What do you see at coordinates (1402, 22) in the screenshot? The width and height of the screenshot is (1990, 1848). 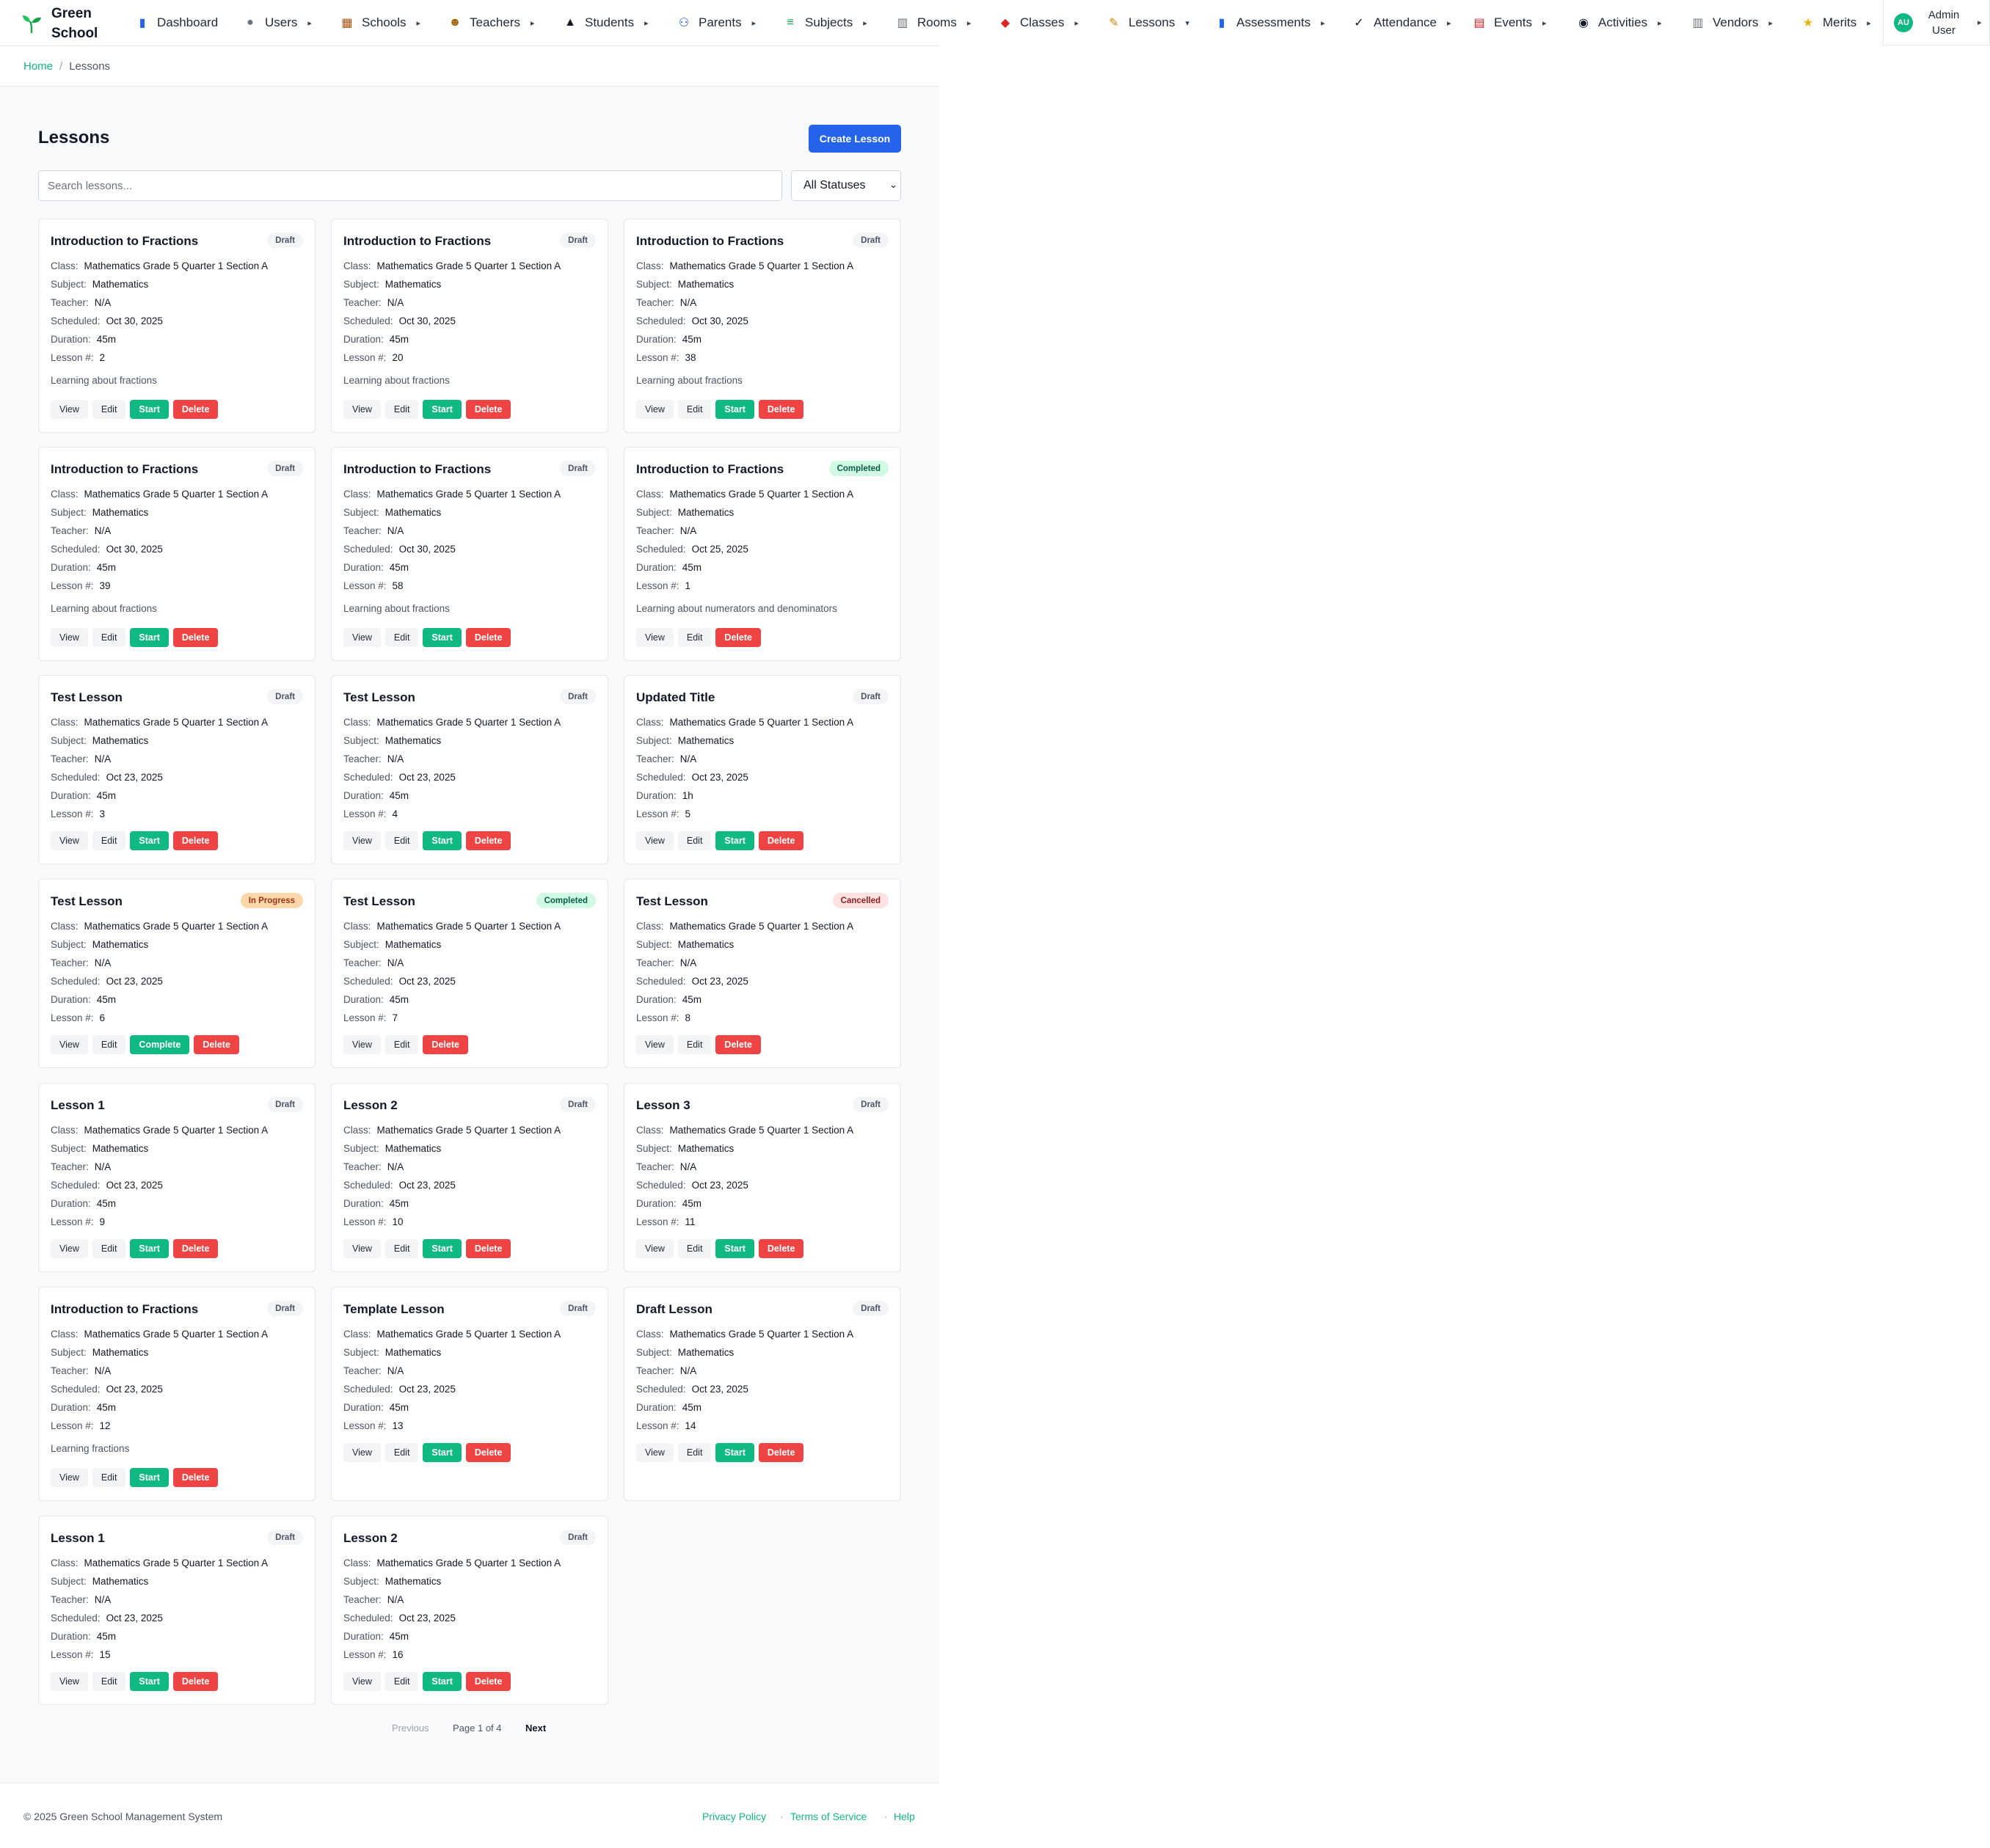 I see `nav-item-attendance: ✓ Attendance ▸` at bounding box center [1402, 22].